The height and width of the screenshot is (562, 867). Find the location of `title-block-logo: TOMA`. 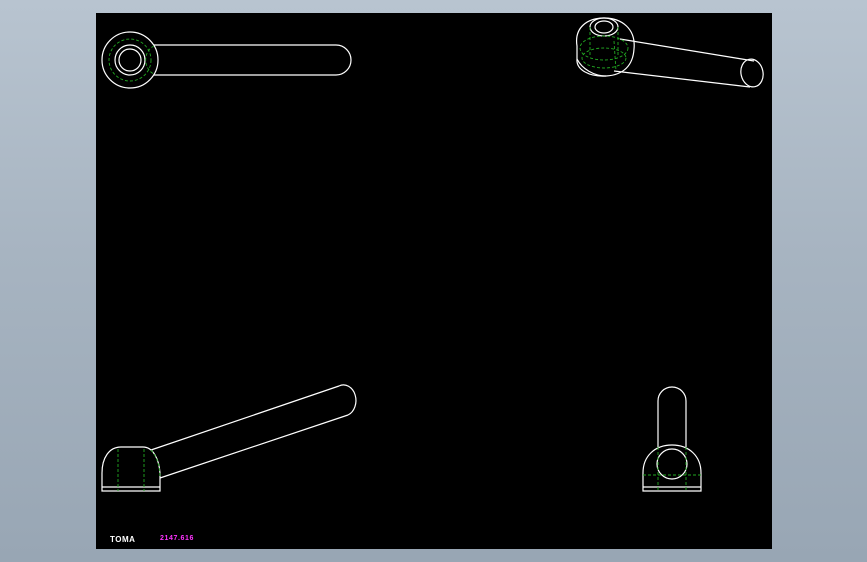

title-block-logo: TOMA is located at coordinates (123, 539).